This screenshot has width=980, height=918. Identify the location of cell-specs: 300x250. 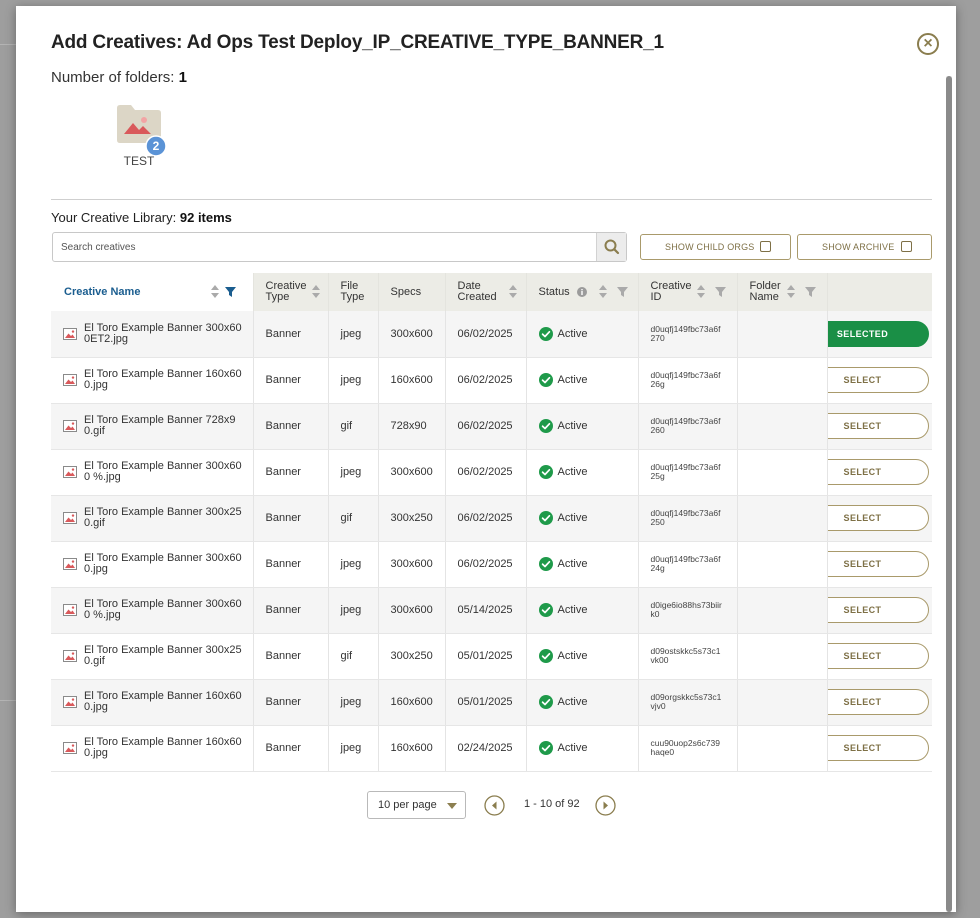
(412, 656).